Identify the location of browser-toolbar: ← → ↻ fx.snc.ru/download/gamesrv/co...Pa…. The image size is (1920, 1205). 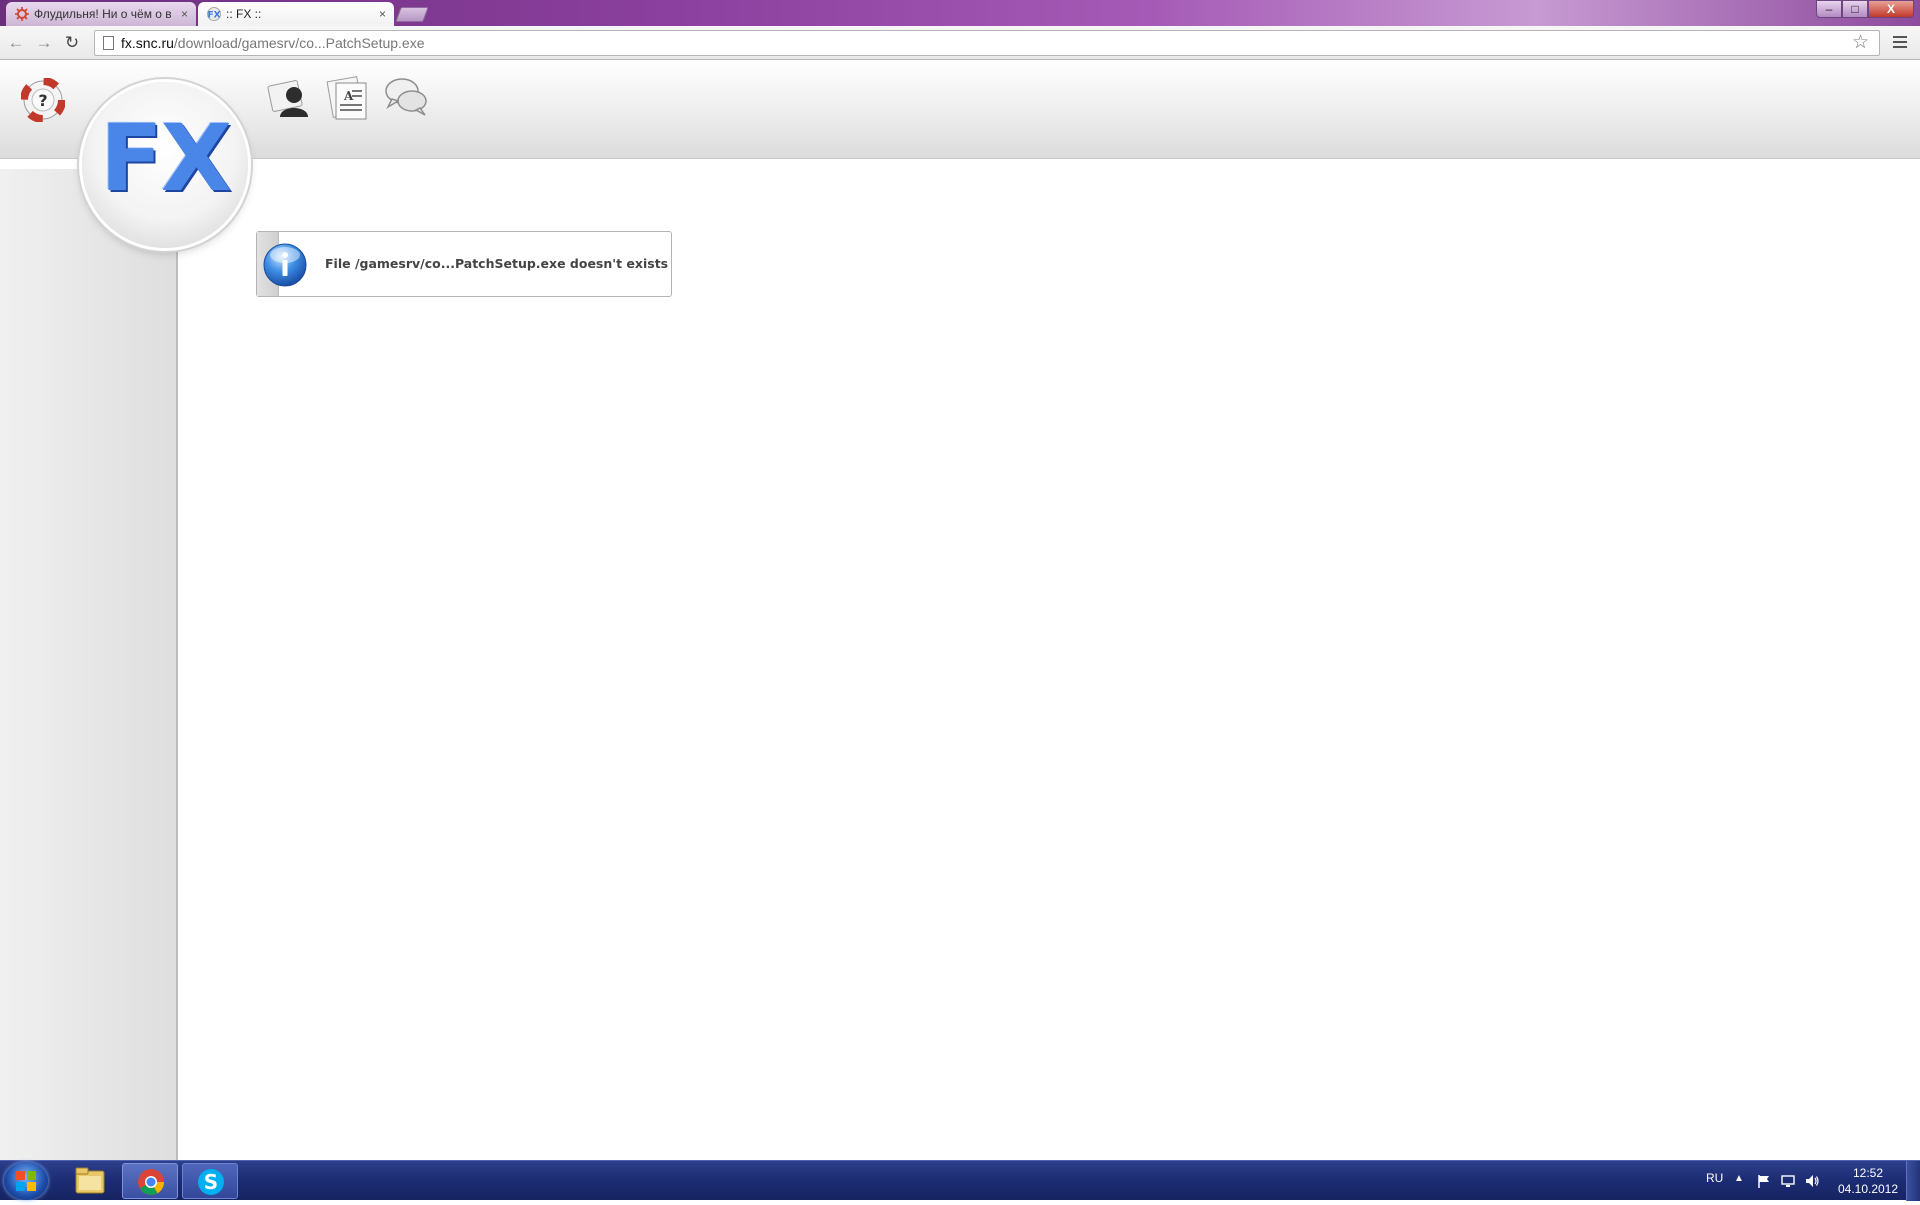
(960, 43).